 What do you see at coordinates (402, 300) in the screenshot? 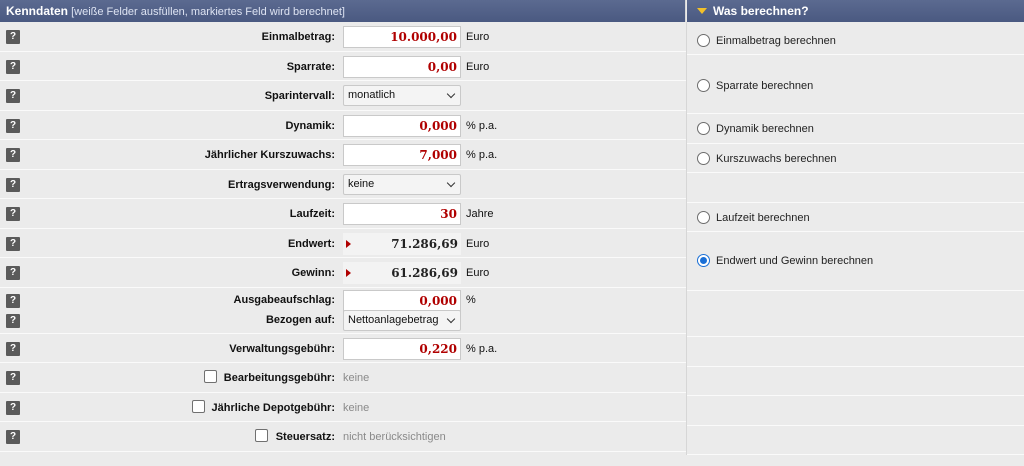
I see `ausgabeaufschlag-input: 0,000` at bounding box center [402, 300].